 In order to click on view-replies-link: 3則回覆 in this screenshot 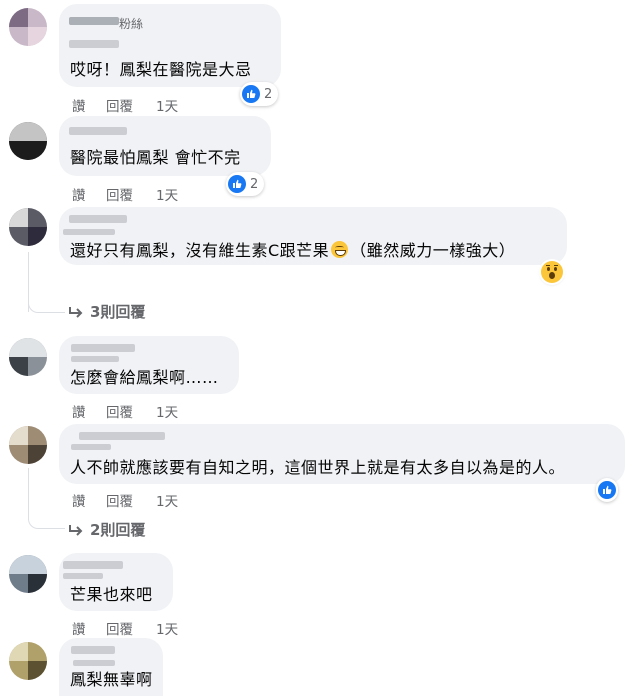, I will do `click(106, 311)`.